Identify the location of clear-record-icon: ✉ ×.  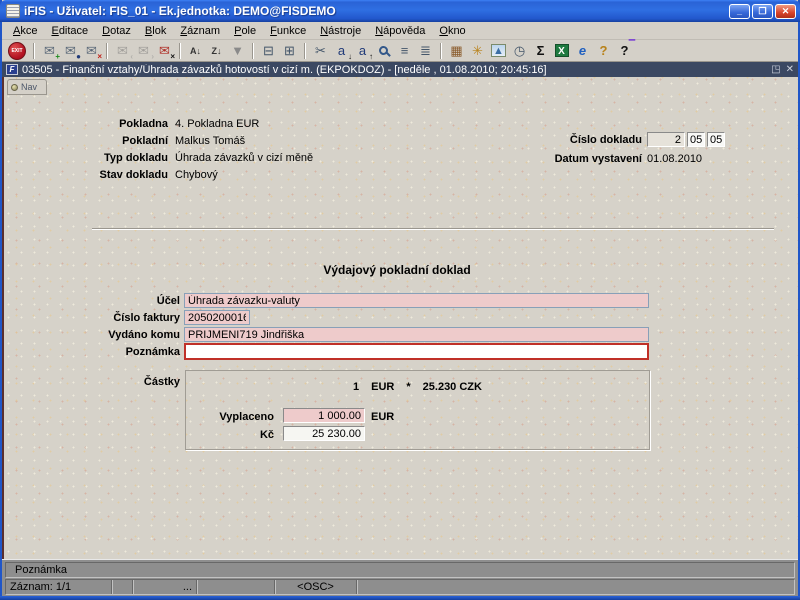
(164, 51).